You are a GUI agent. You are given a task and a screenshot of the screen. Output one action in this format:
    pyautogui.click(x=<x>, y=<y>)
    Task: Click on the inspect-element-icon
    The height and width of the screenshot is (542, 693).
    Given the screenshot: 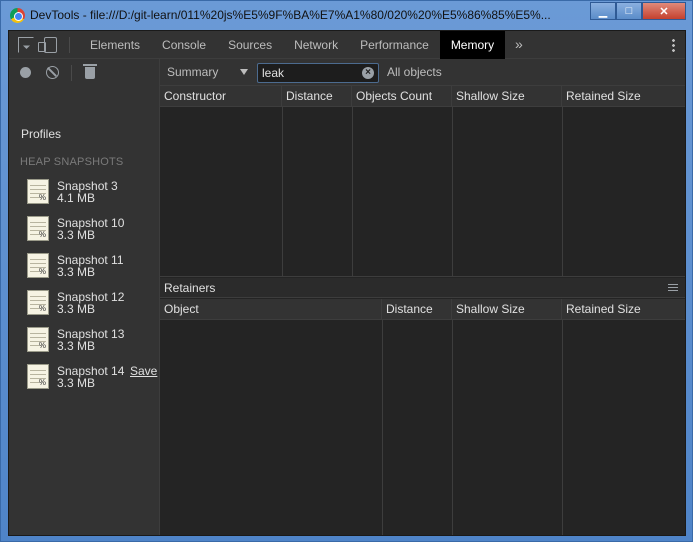 What is the action you would take?
    pyautogui.click(x=26, y=45)
    